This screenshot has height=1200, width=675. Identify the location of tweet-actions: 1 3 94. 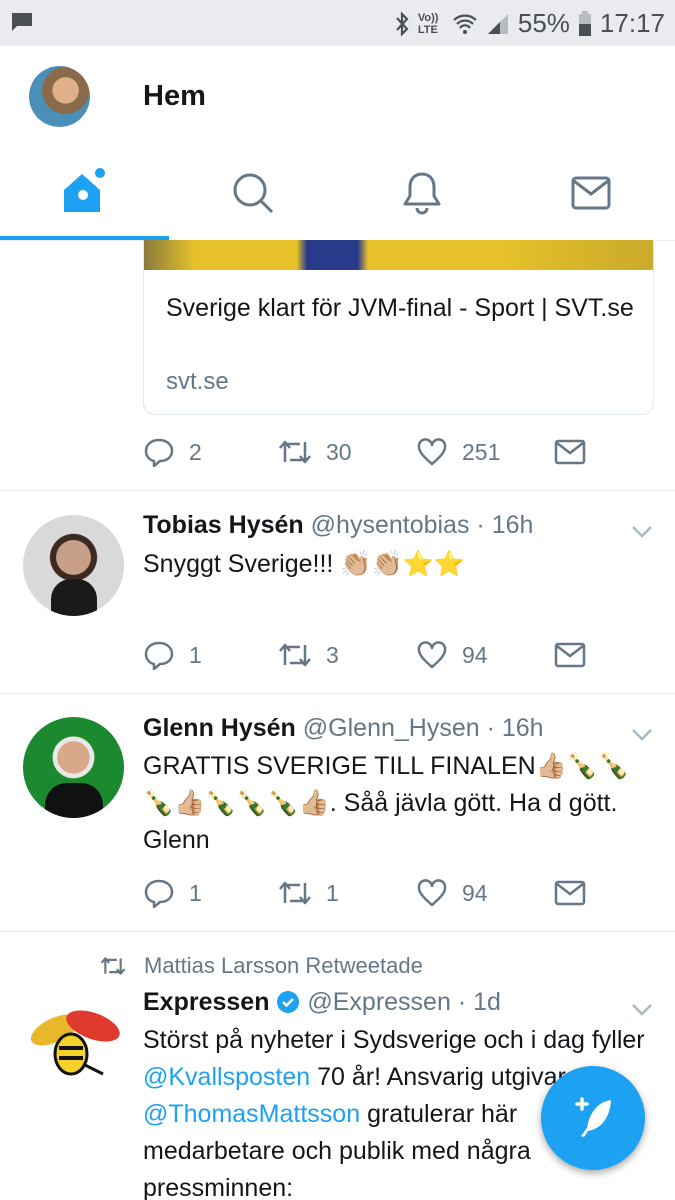
(364, 655).